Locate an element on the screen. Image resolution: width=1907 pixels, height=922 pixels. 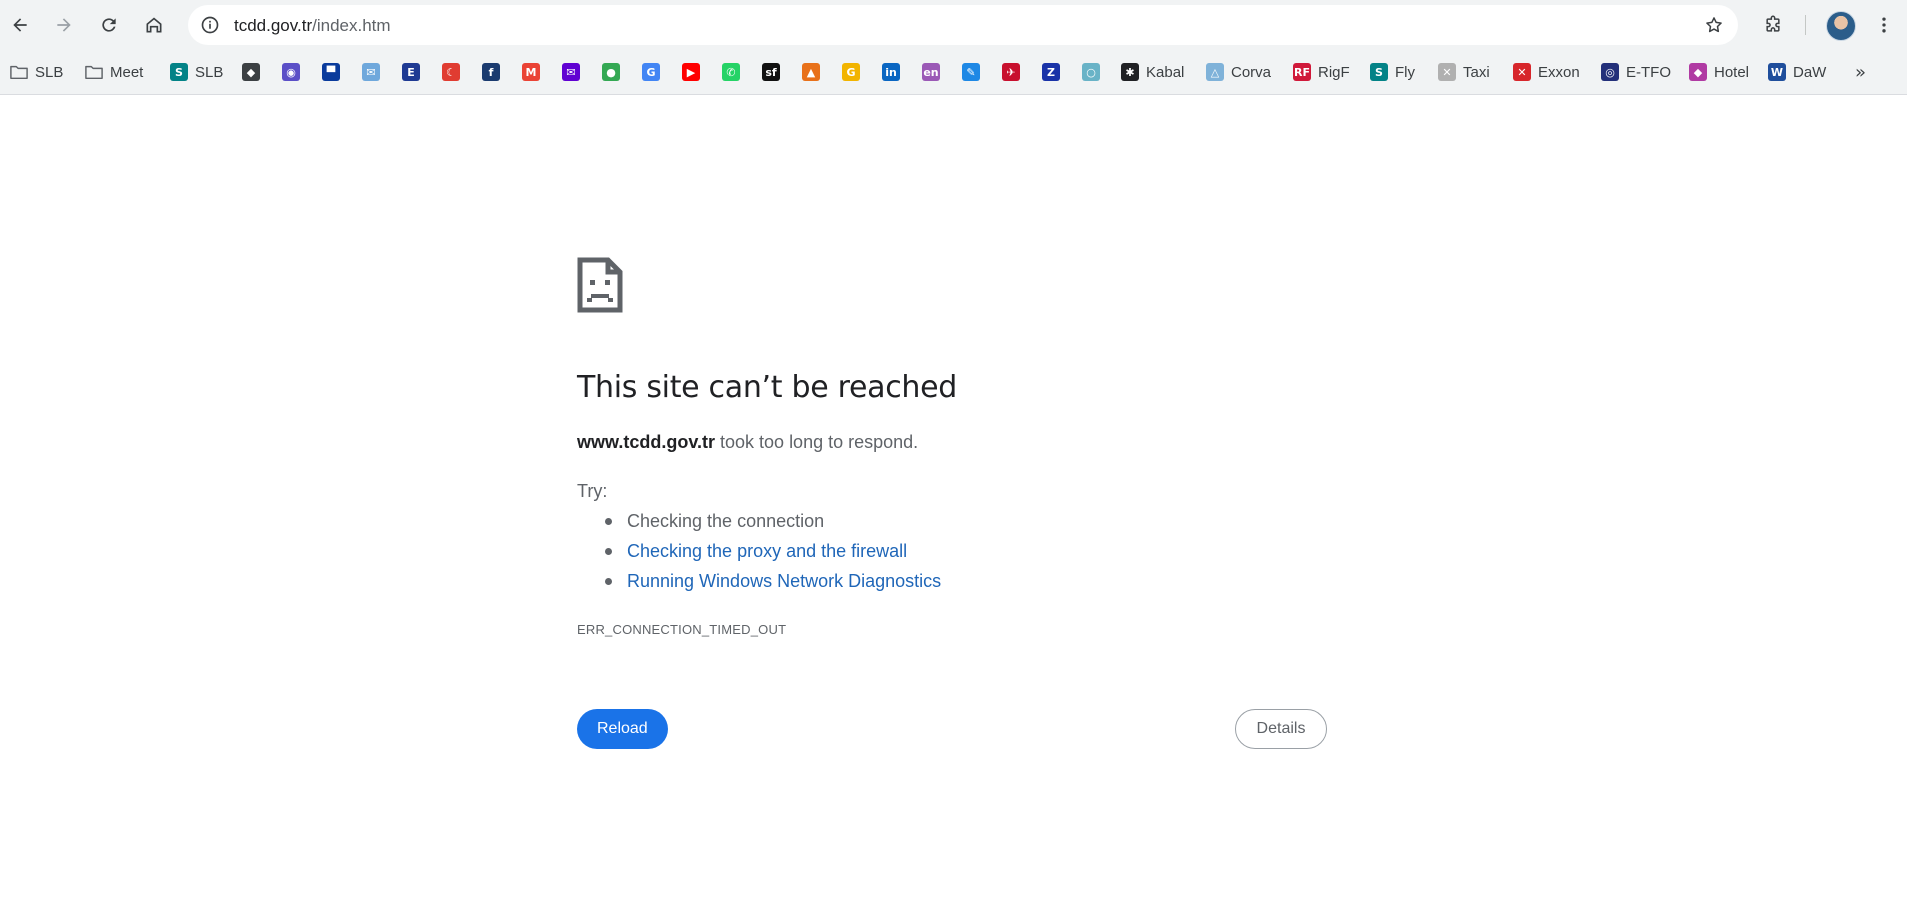
g-icon: G is located at coordinates (851, 72).